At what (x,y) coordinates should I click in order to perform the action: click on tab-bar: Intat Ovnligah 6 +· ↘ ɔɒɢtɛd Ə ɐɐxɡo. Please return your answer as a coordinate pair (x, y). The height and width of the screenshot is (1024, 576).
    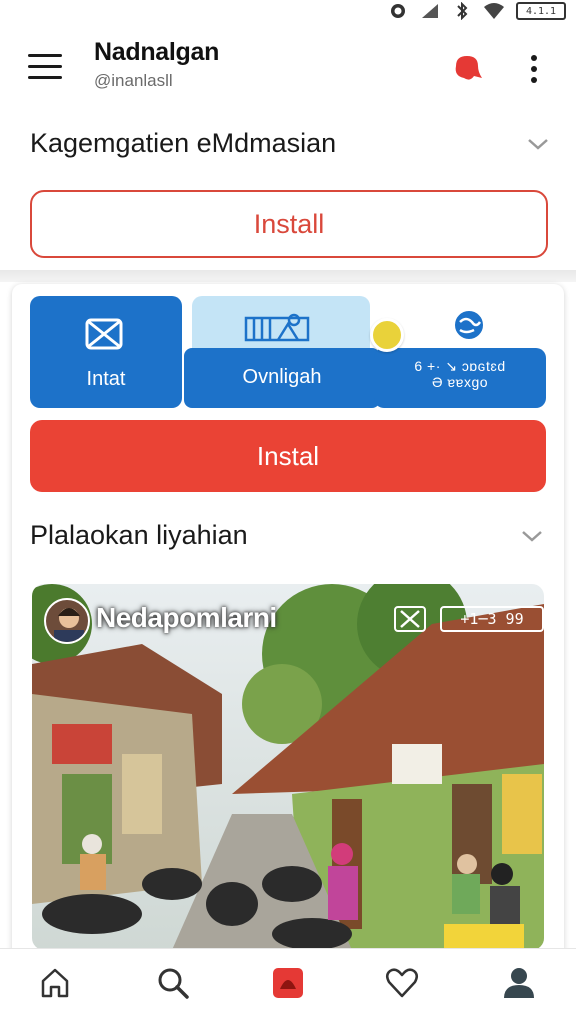
    Looking at the image, I should click on (289, 352).